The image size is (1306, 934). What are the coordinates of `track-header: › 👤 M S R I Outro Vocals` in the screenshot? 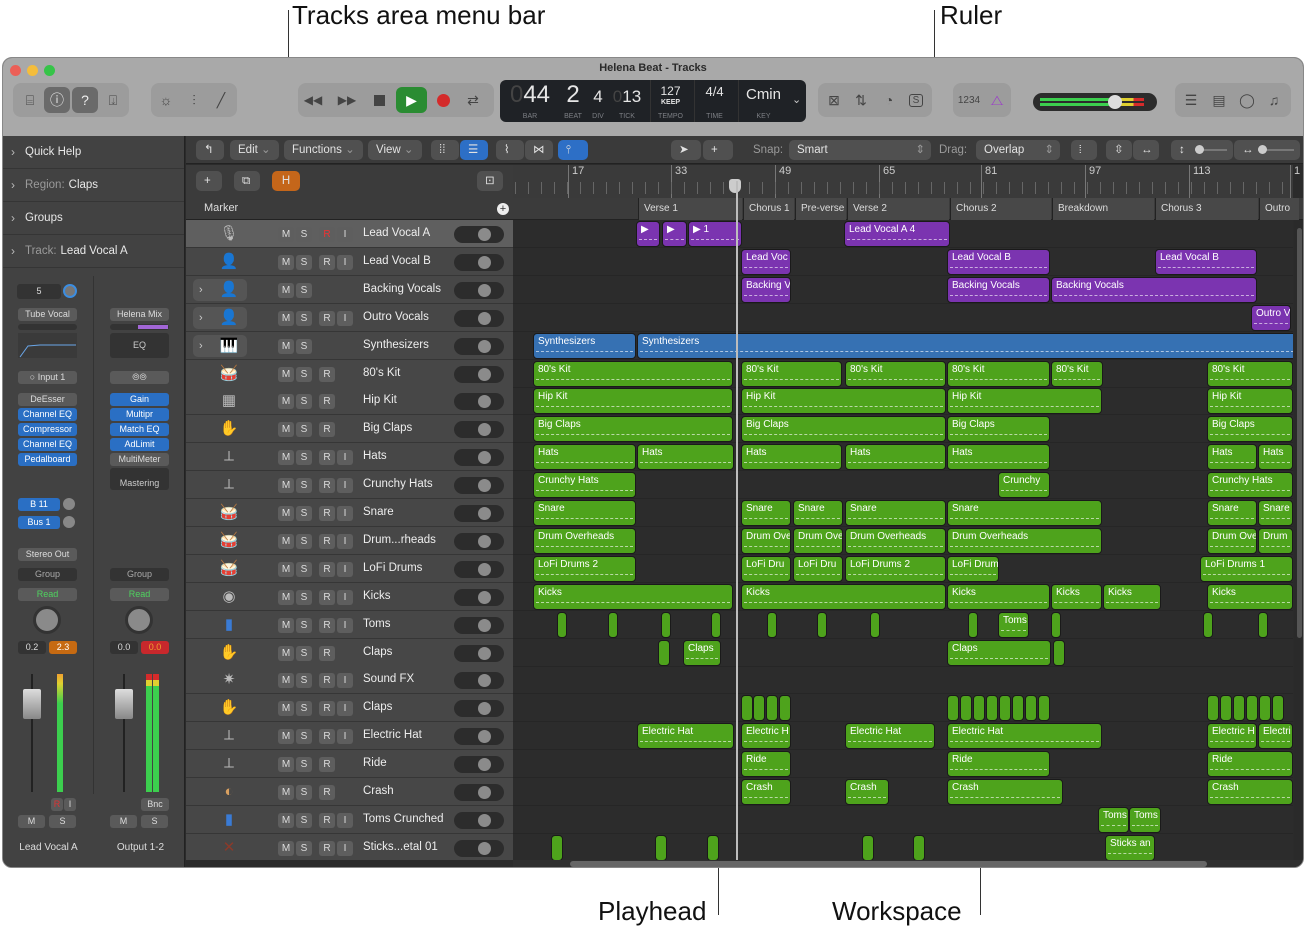 It's located at (349, 317).